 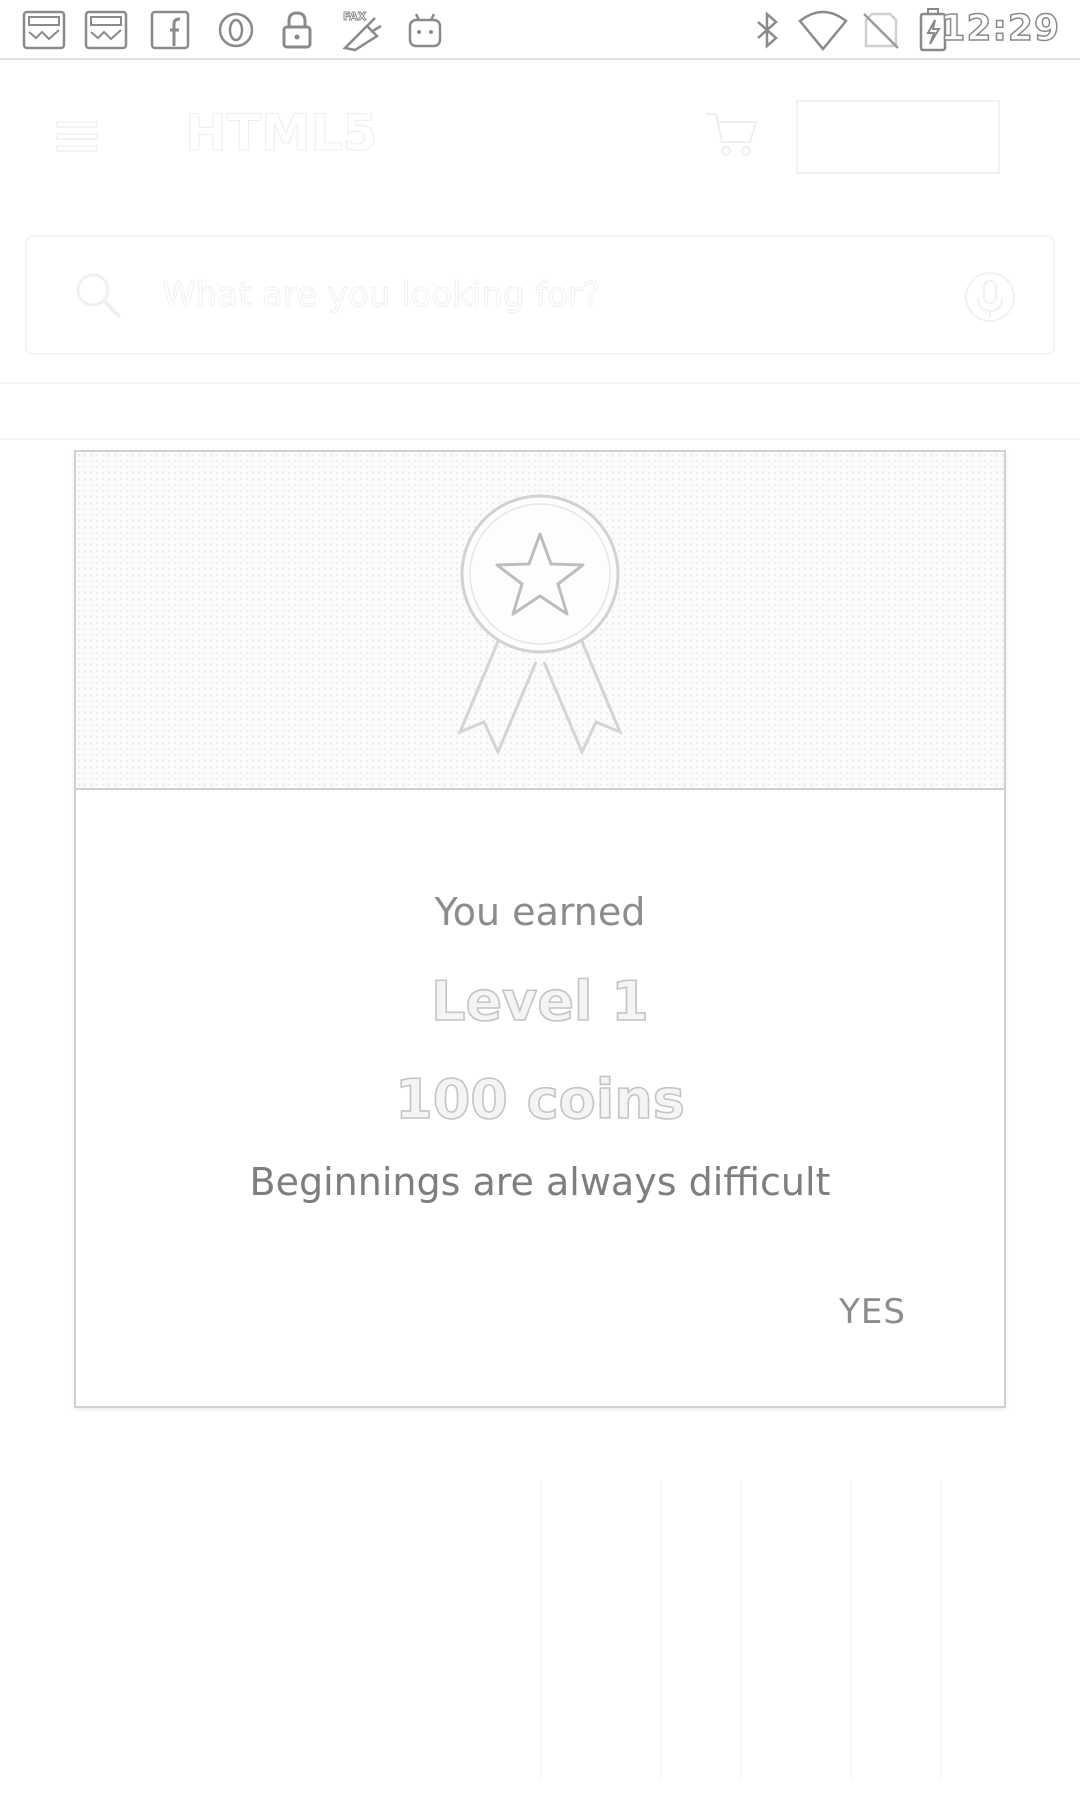 What do you see at coordinates (425, 30) in the screenshot?
I see `android-icon` at bounding box center [425, 30].